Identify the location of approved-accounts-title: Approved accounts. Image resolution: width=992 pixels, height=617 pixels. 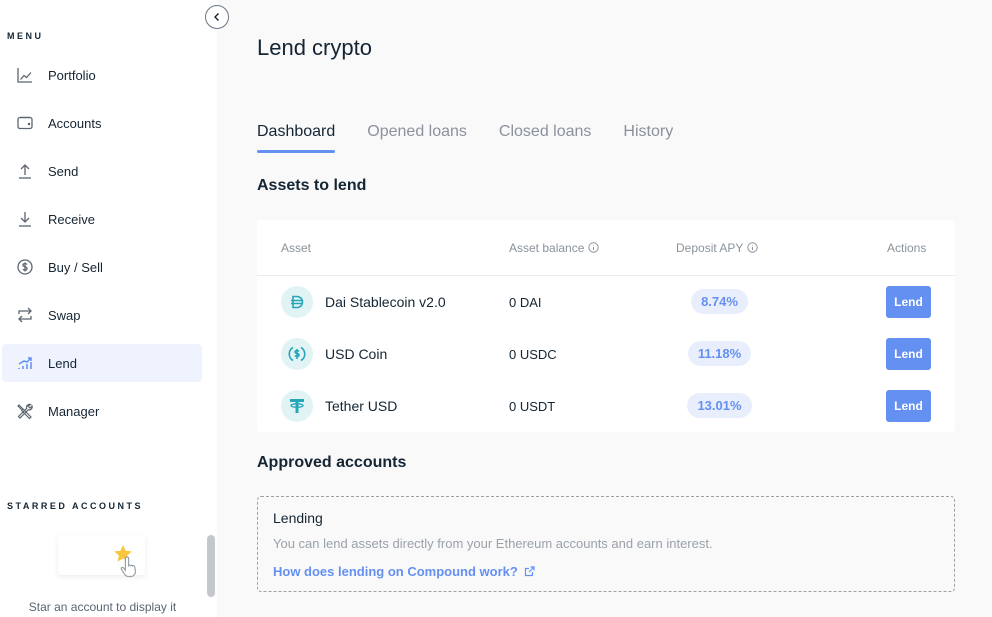
(332, 462).